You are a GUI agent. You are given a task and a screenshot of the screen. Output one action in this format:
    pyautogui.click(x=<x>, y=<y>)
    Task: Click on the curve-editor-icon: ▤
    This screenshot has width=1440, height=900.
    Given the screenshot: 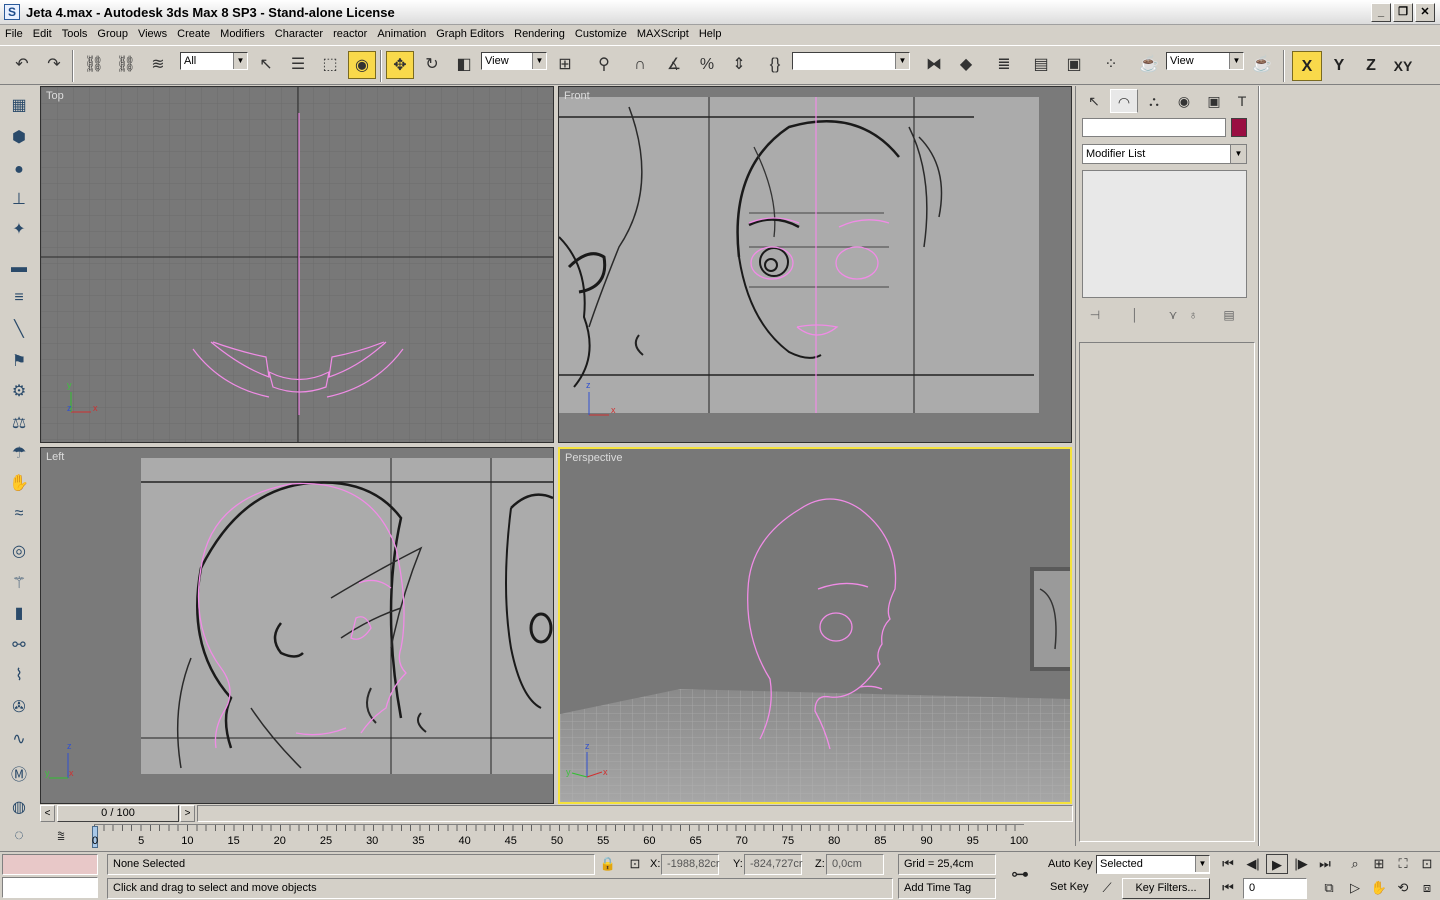 What is the action you would take?
    pyautogui.click(x=1041, y=65)
    